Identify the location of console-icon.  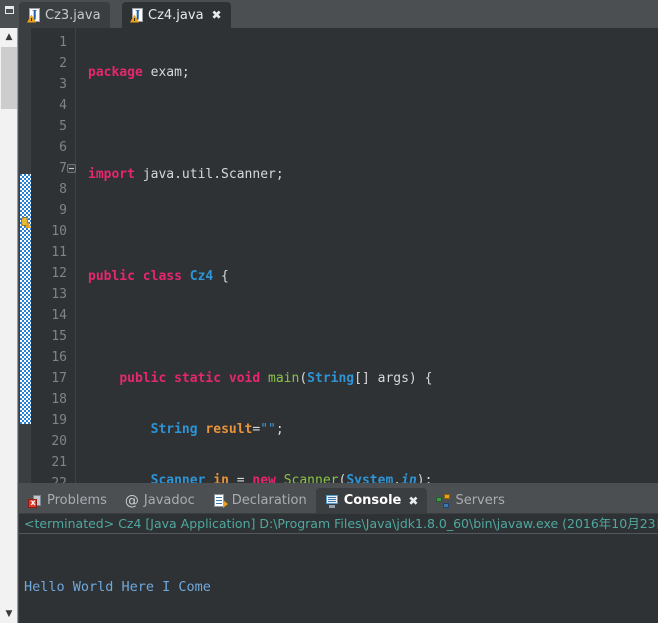
(332, 501).